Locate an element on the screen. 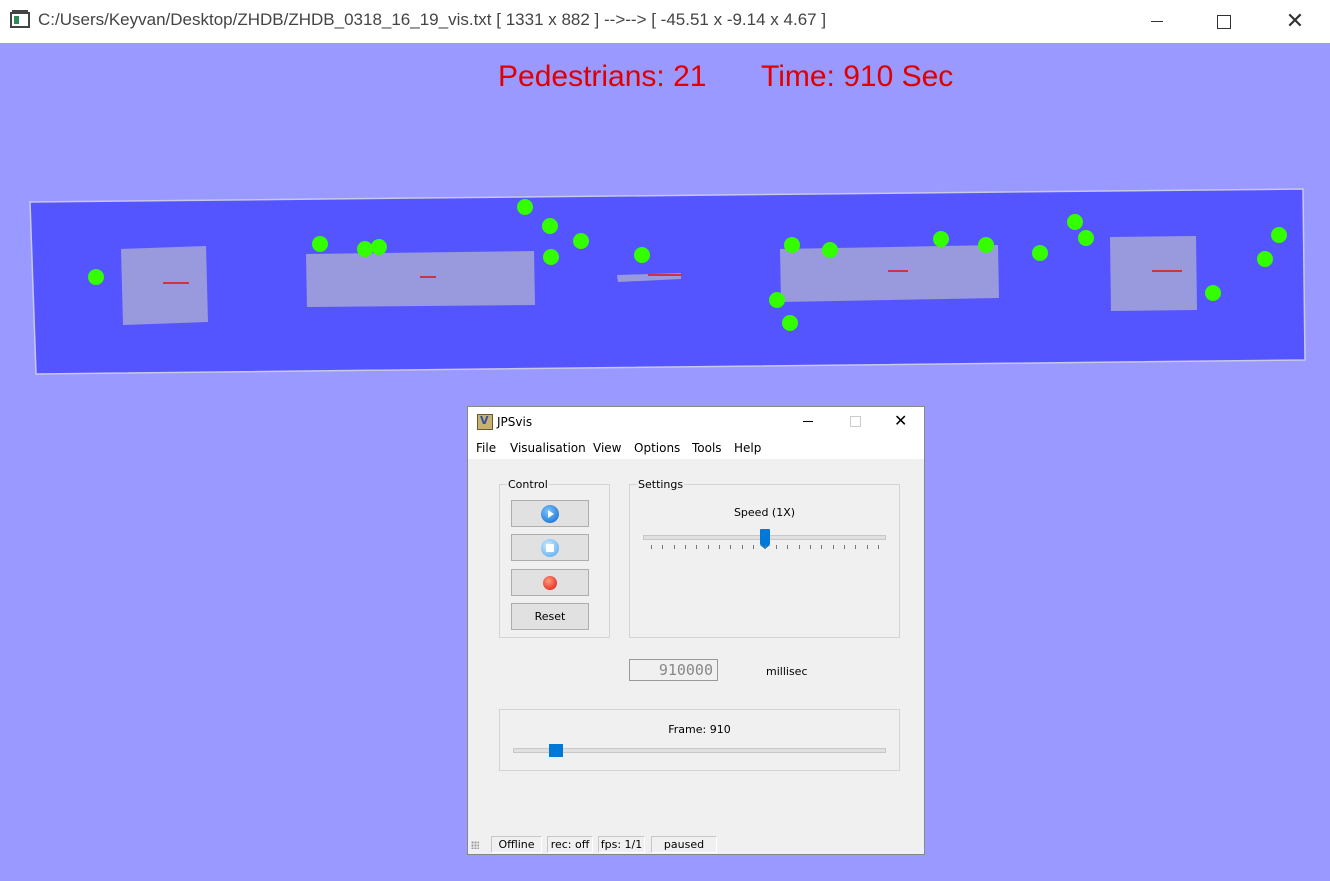 The height and width of the screenshot is (881, 1330). record-button is located at coordinates (550, 582).